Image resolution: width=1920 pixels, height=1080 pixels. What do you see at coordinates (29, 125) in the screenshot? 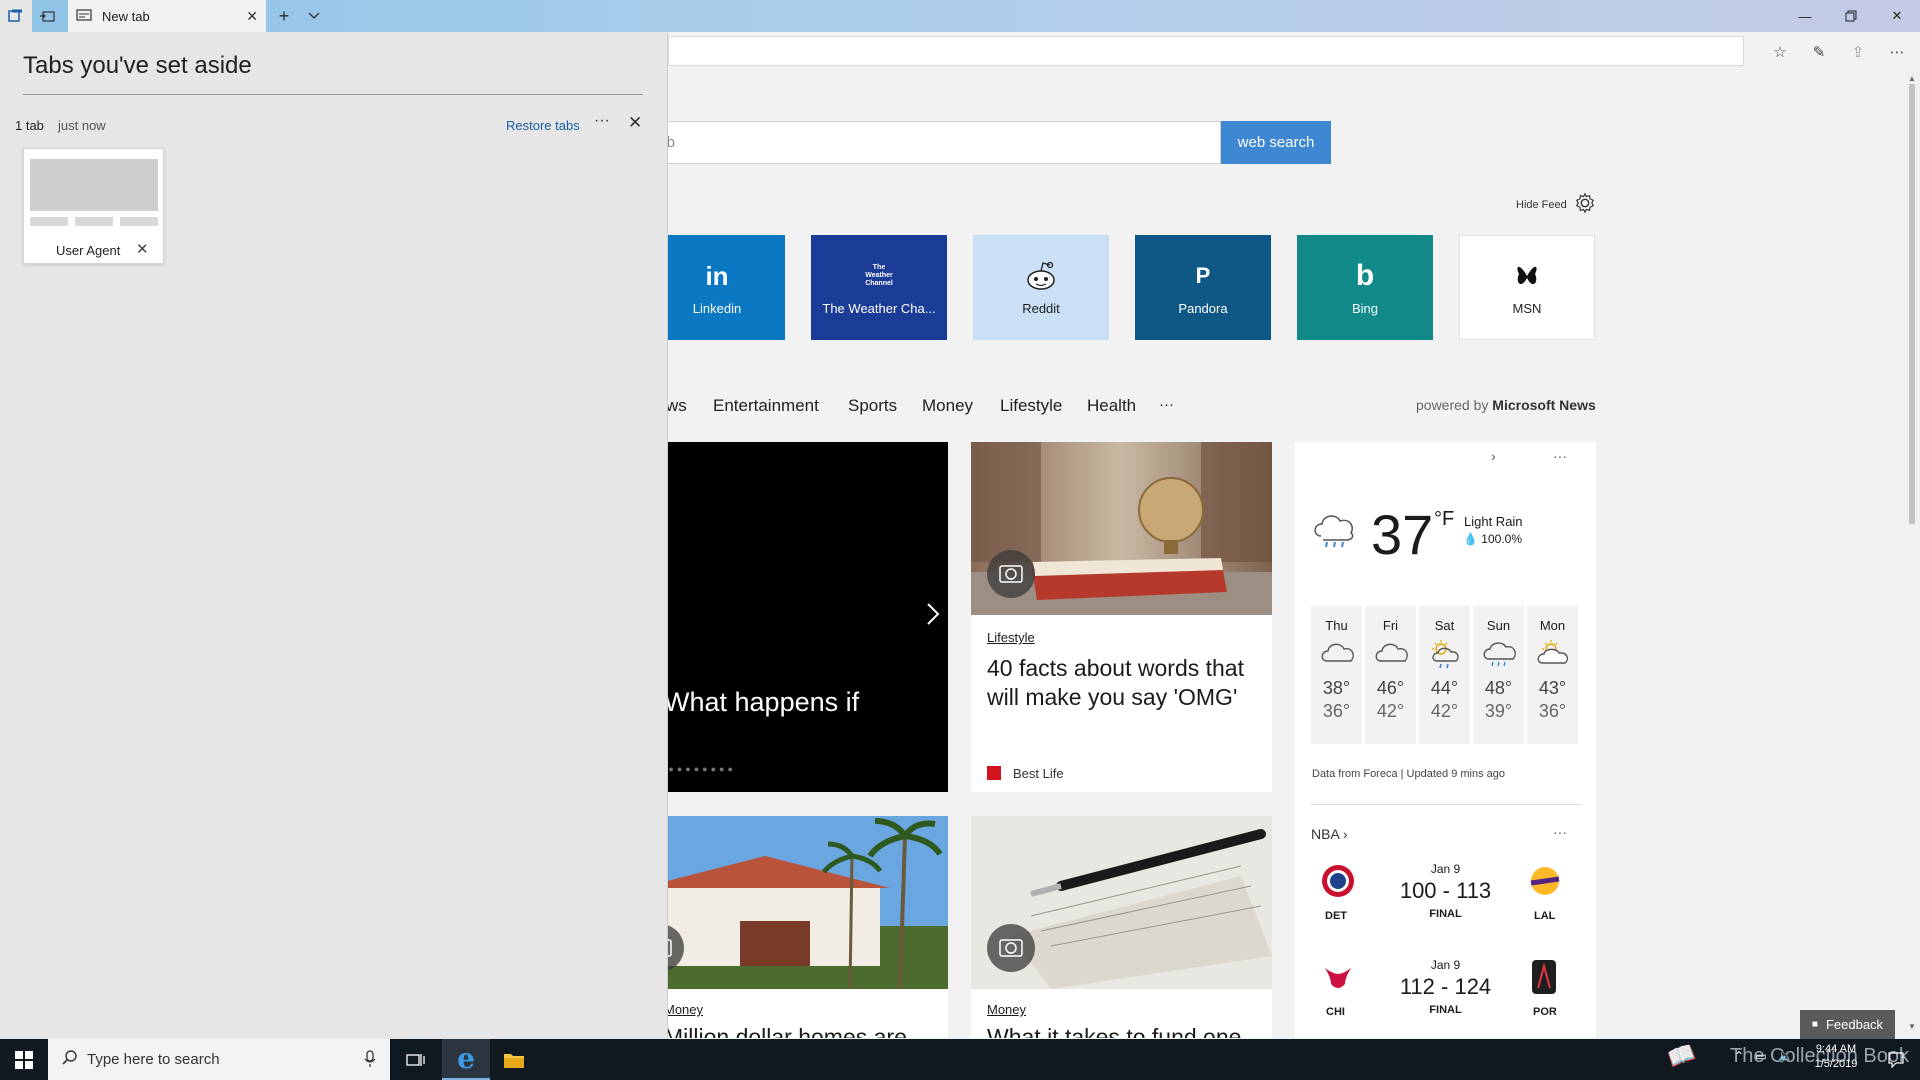
I see `group-count: 1 tab` at bounding box center [29, 125].